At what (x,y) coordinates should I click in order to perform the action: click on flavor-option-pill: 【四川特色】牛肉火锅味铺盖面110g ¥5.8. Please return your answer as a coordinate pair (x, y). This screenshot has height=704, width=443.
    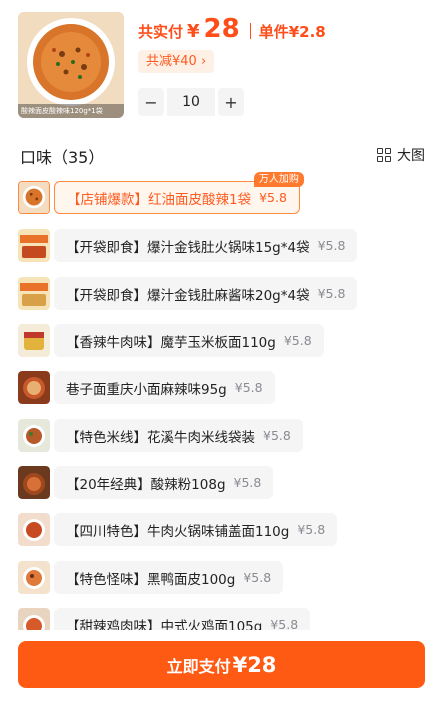
    Looking at the image, I should click on (196, 529).